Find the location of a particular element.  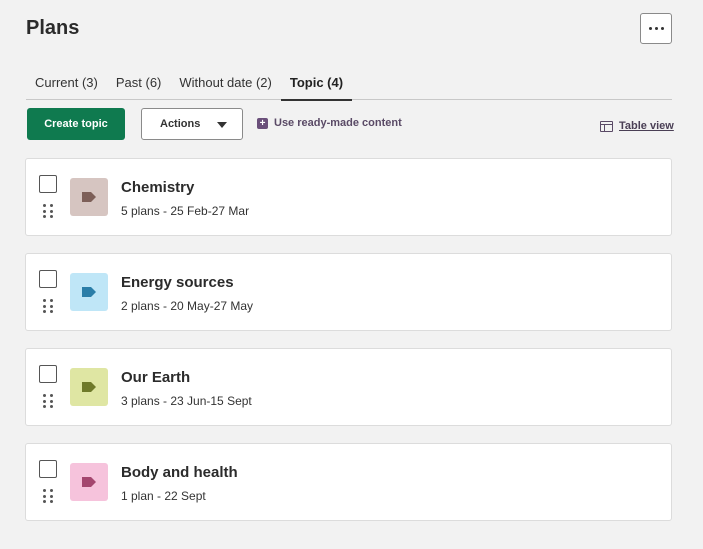

page-title: Plans is located at coordinates (53, 28).